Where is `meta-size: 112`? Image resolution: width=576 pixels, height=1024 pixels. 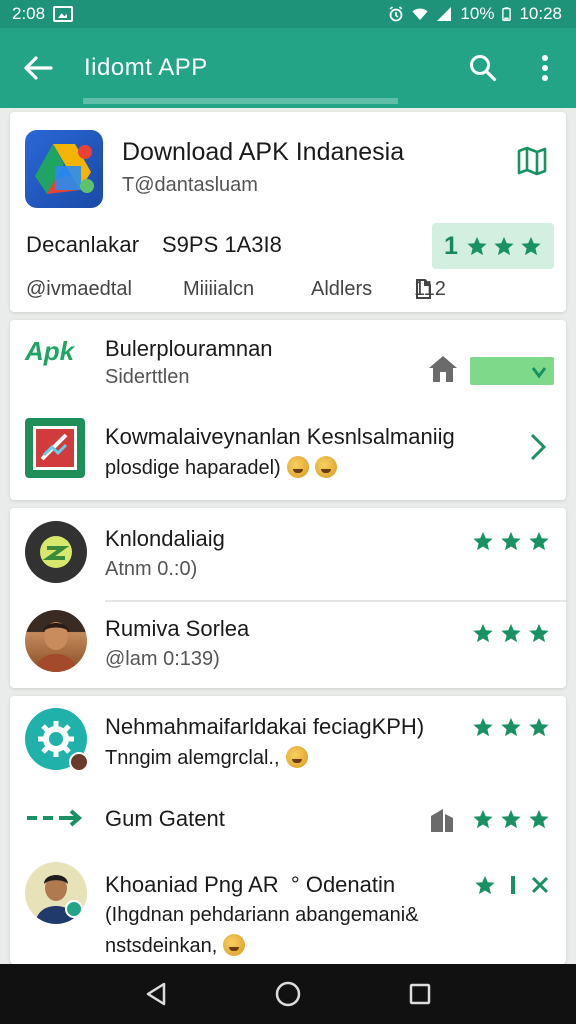
meta-size: 112 is located at coordinates (430, 289).